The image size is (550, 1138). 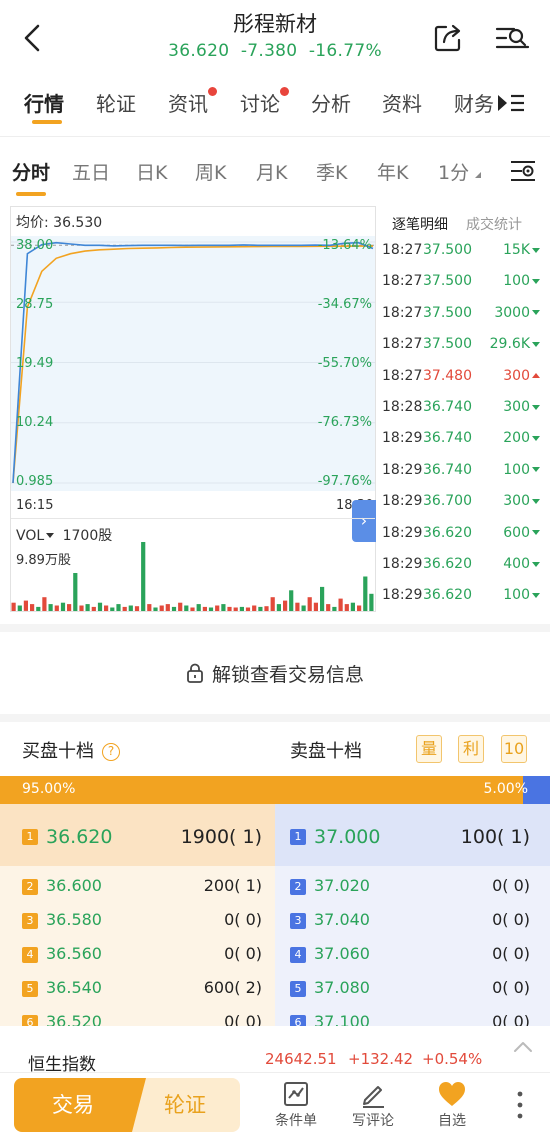 I want to click on sell-level-row: 4 37.060 0( 0), so click(x=410, y=956).